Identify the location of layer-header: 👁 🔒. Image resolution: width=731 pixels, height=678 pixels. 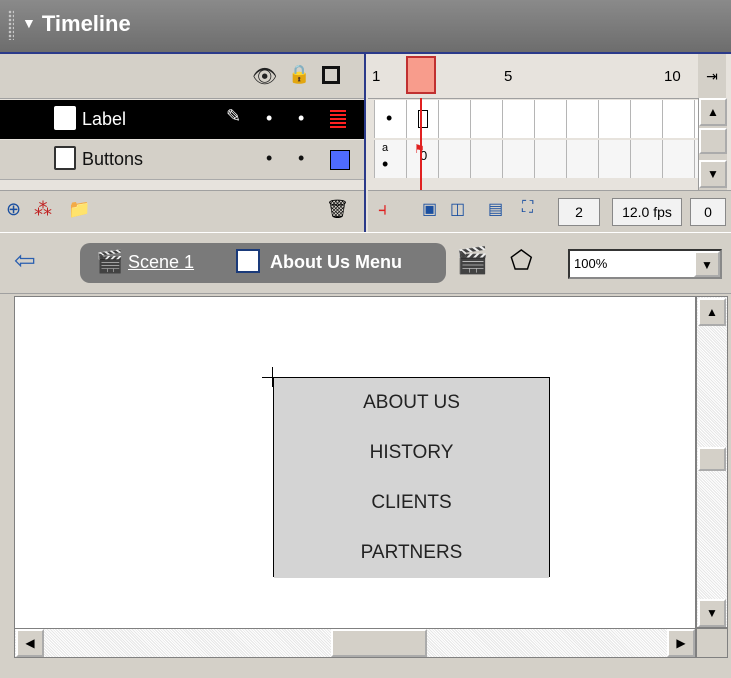
(182, 76).